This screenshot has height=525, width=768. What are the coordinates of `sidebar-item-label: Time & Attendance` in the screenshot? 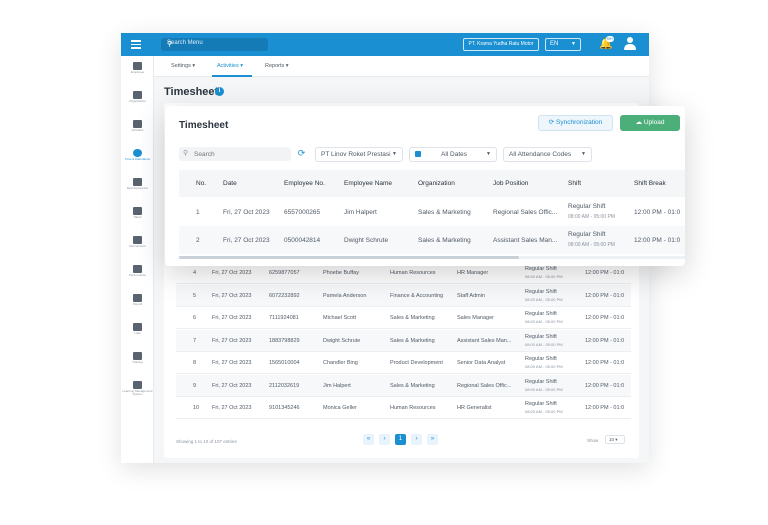 It's located at (137, 159).